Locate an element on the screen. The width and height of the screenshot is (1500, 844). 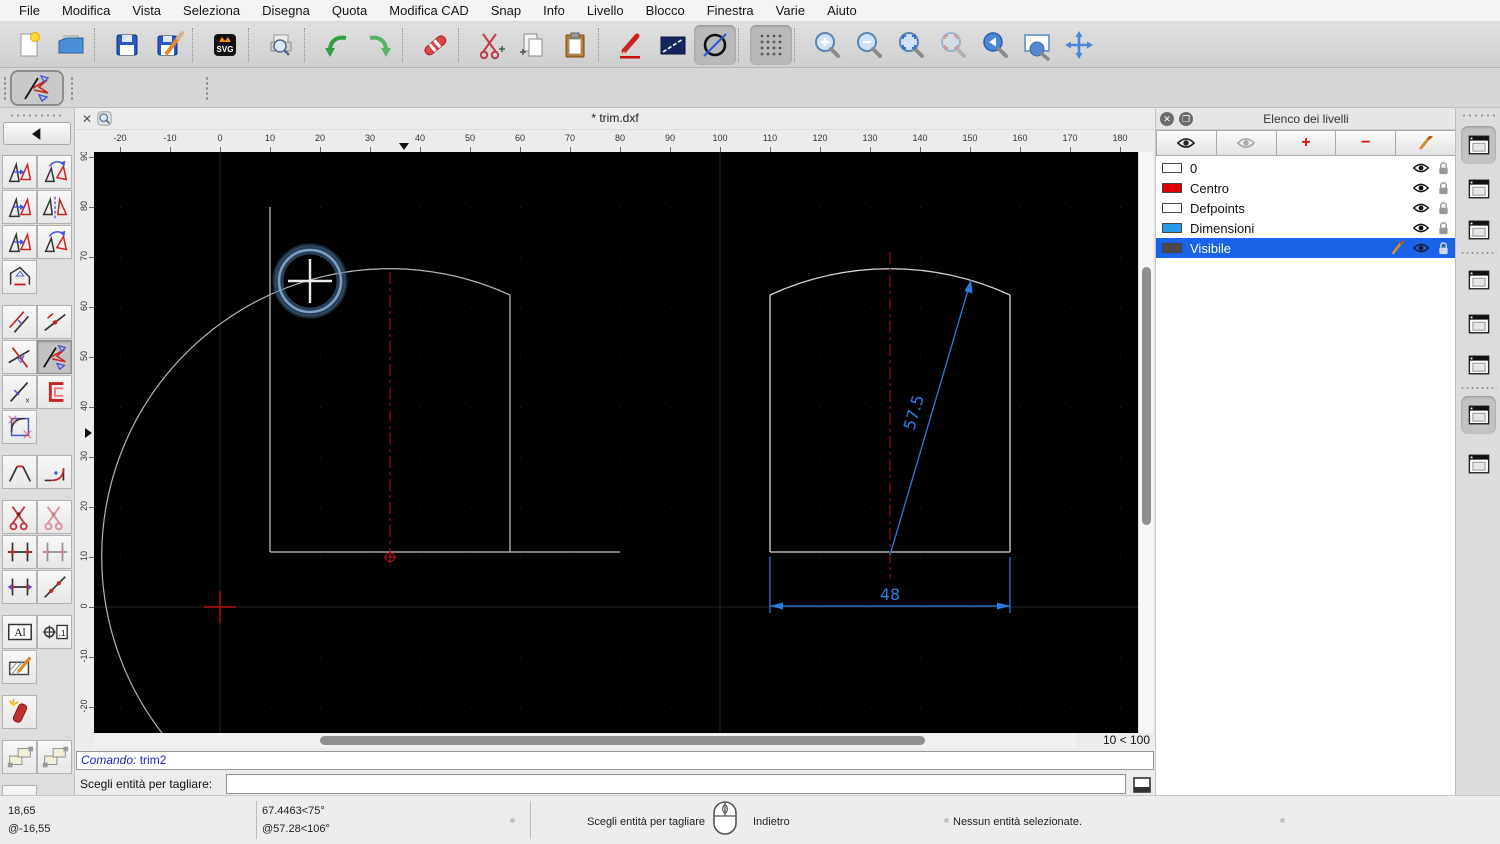
tool-stretch is located at coordinates (19, 587).